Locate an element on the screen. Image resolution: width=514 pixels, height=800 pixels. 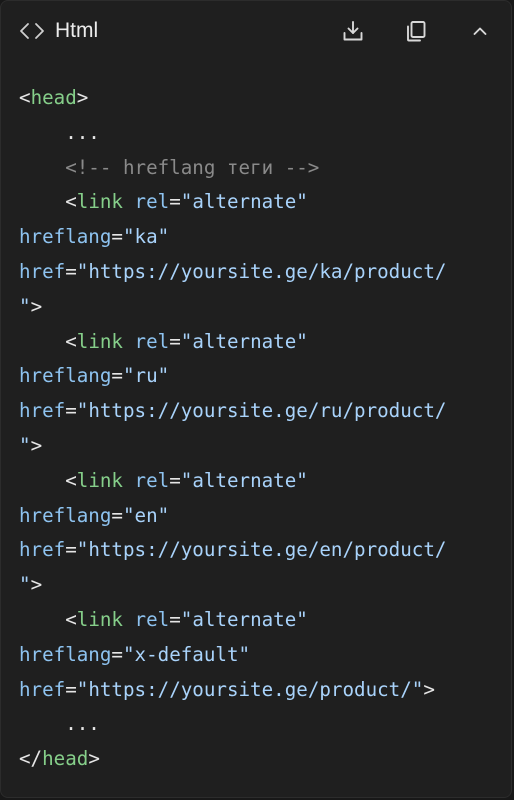
code-line: href="https://yoursite.ge/ru/product/ is located at coordinates (232, 411).